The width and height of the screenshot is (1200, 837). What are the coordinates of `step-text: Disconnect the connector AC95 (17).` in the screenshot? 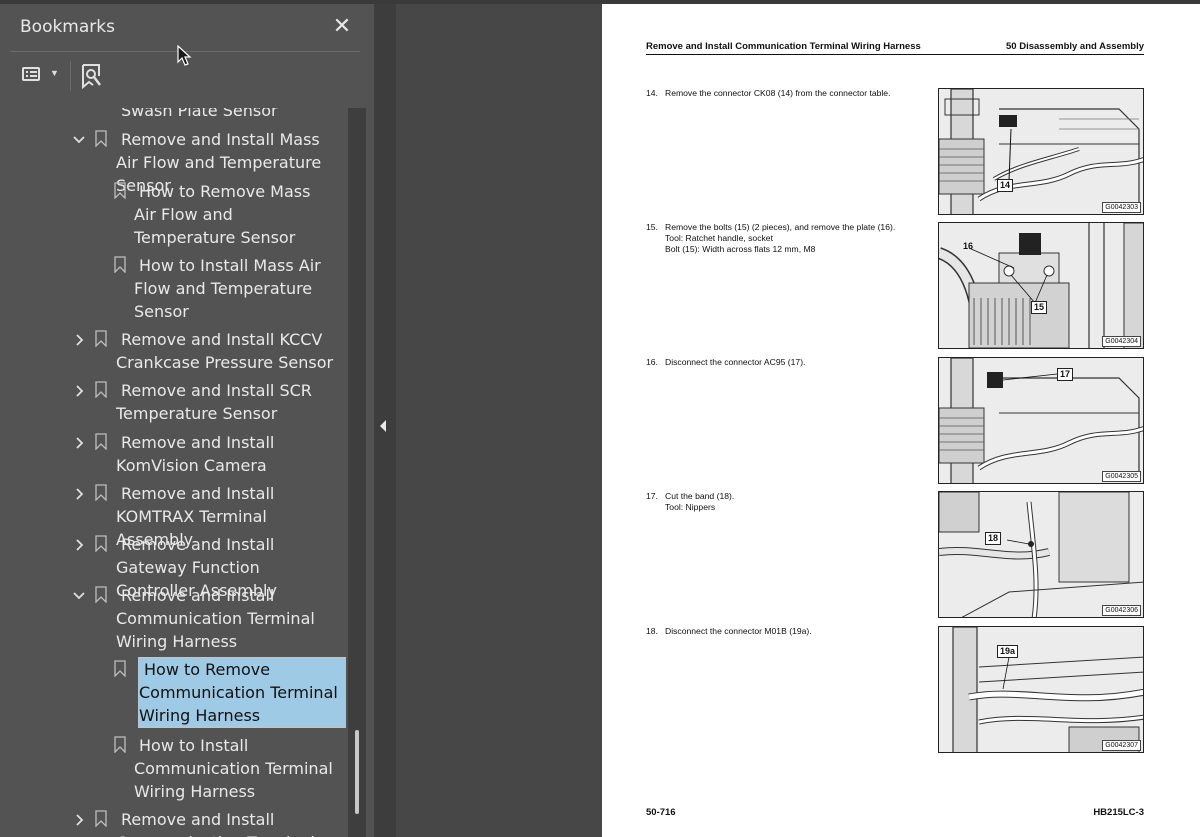 It's located at (735, 362).